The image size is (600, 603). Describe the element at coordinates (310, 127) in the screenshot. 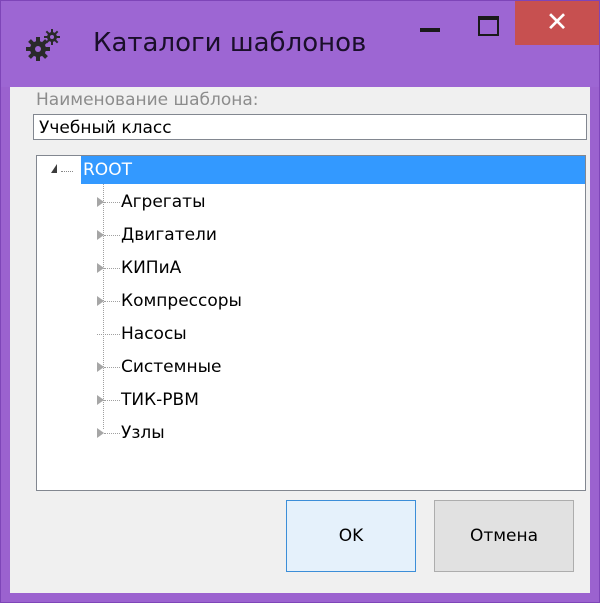

I see `template-name-input: Учебный класс` at that location.